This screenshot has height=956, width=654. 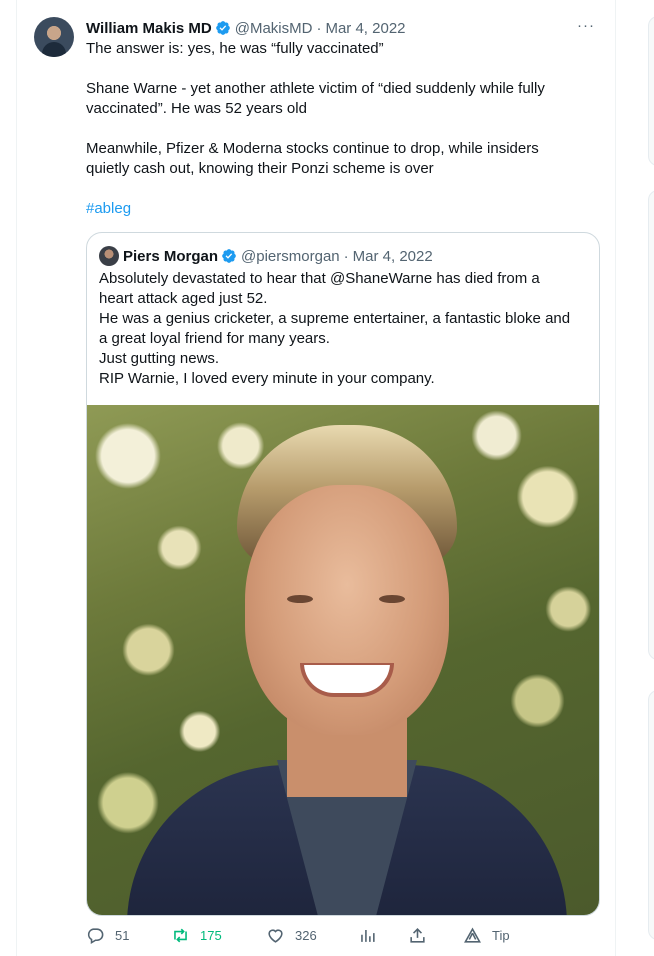 I want to click on photo-face, so click(x=347, y=610).